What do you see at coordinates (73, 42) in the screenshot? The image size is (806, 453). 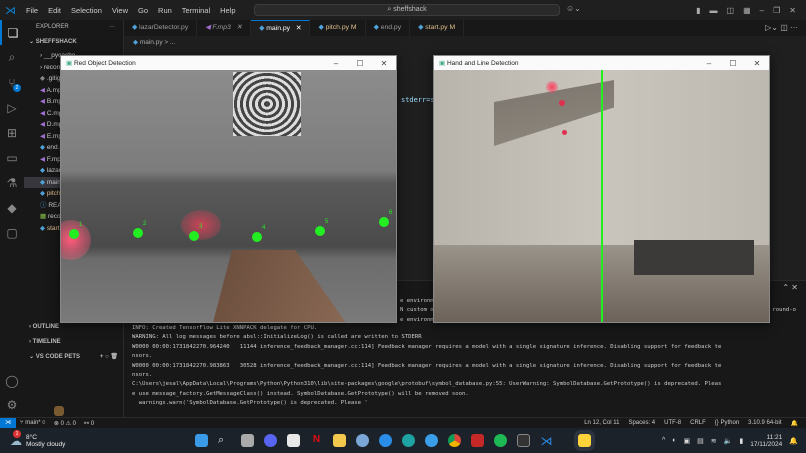 I see `workspace-root: ⌄ SHEFFSHACK` at bounding box center [73, 42].